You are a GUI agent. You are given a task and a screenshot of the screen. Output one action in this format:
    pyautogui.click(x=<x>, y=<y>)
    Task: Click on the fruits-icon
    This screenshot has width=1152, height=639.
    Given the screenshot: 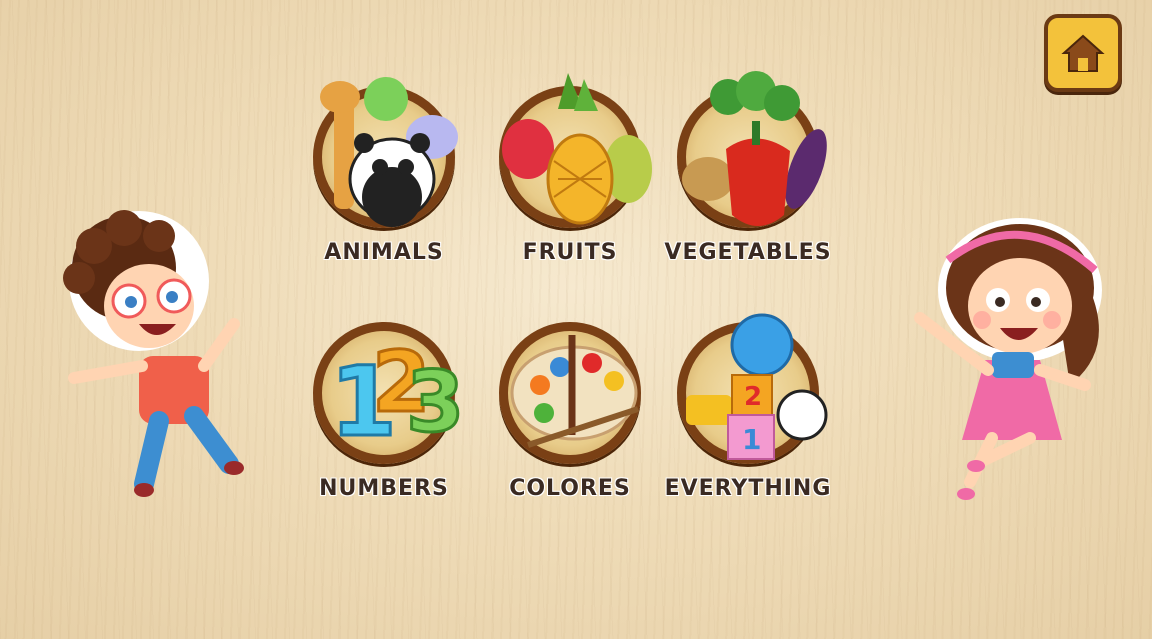 What is the action you would take?
    pyautogui.click(x=577, y=149)
    